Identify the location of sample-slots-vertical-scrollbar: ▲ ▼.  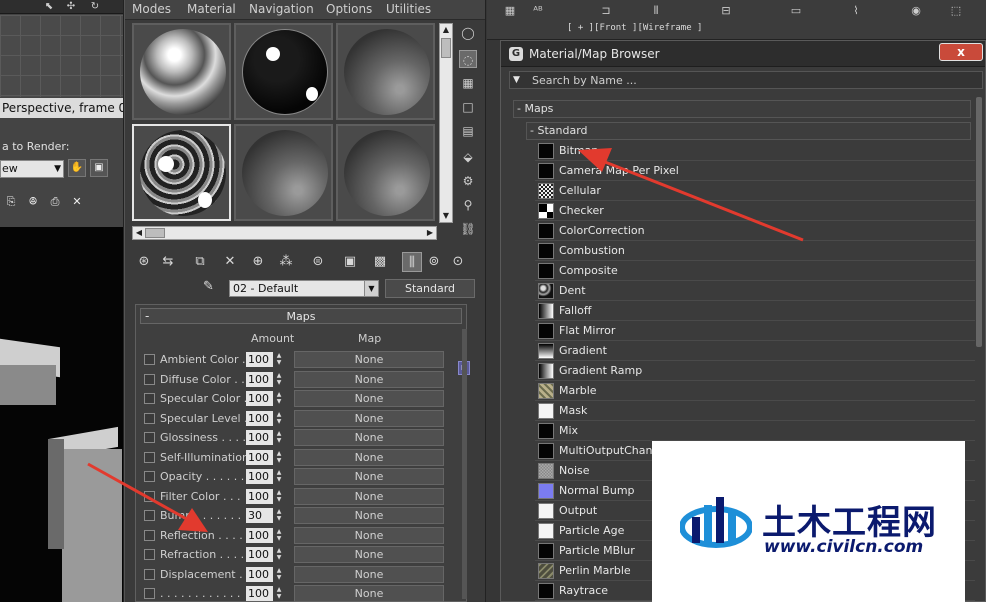
(446, 123).